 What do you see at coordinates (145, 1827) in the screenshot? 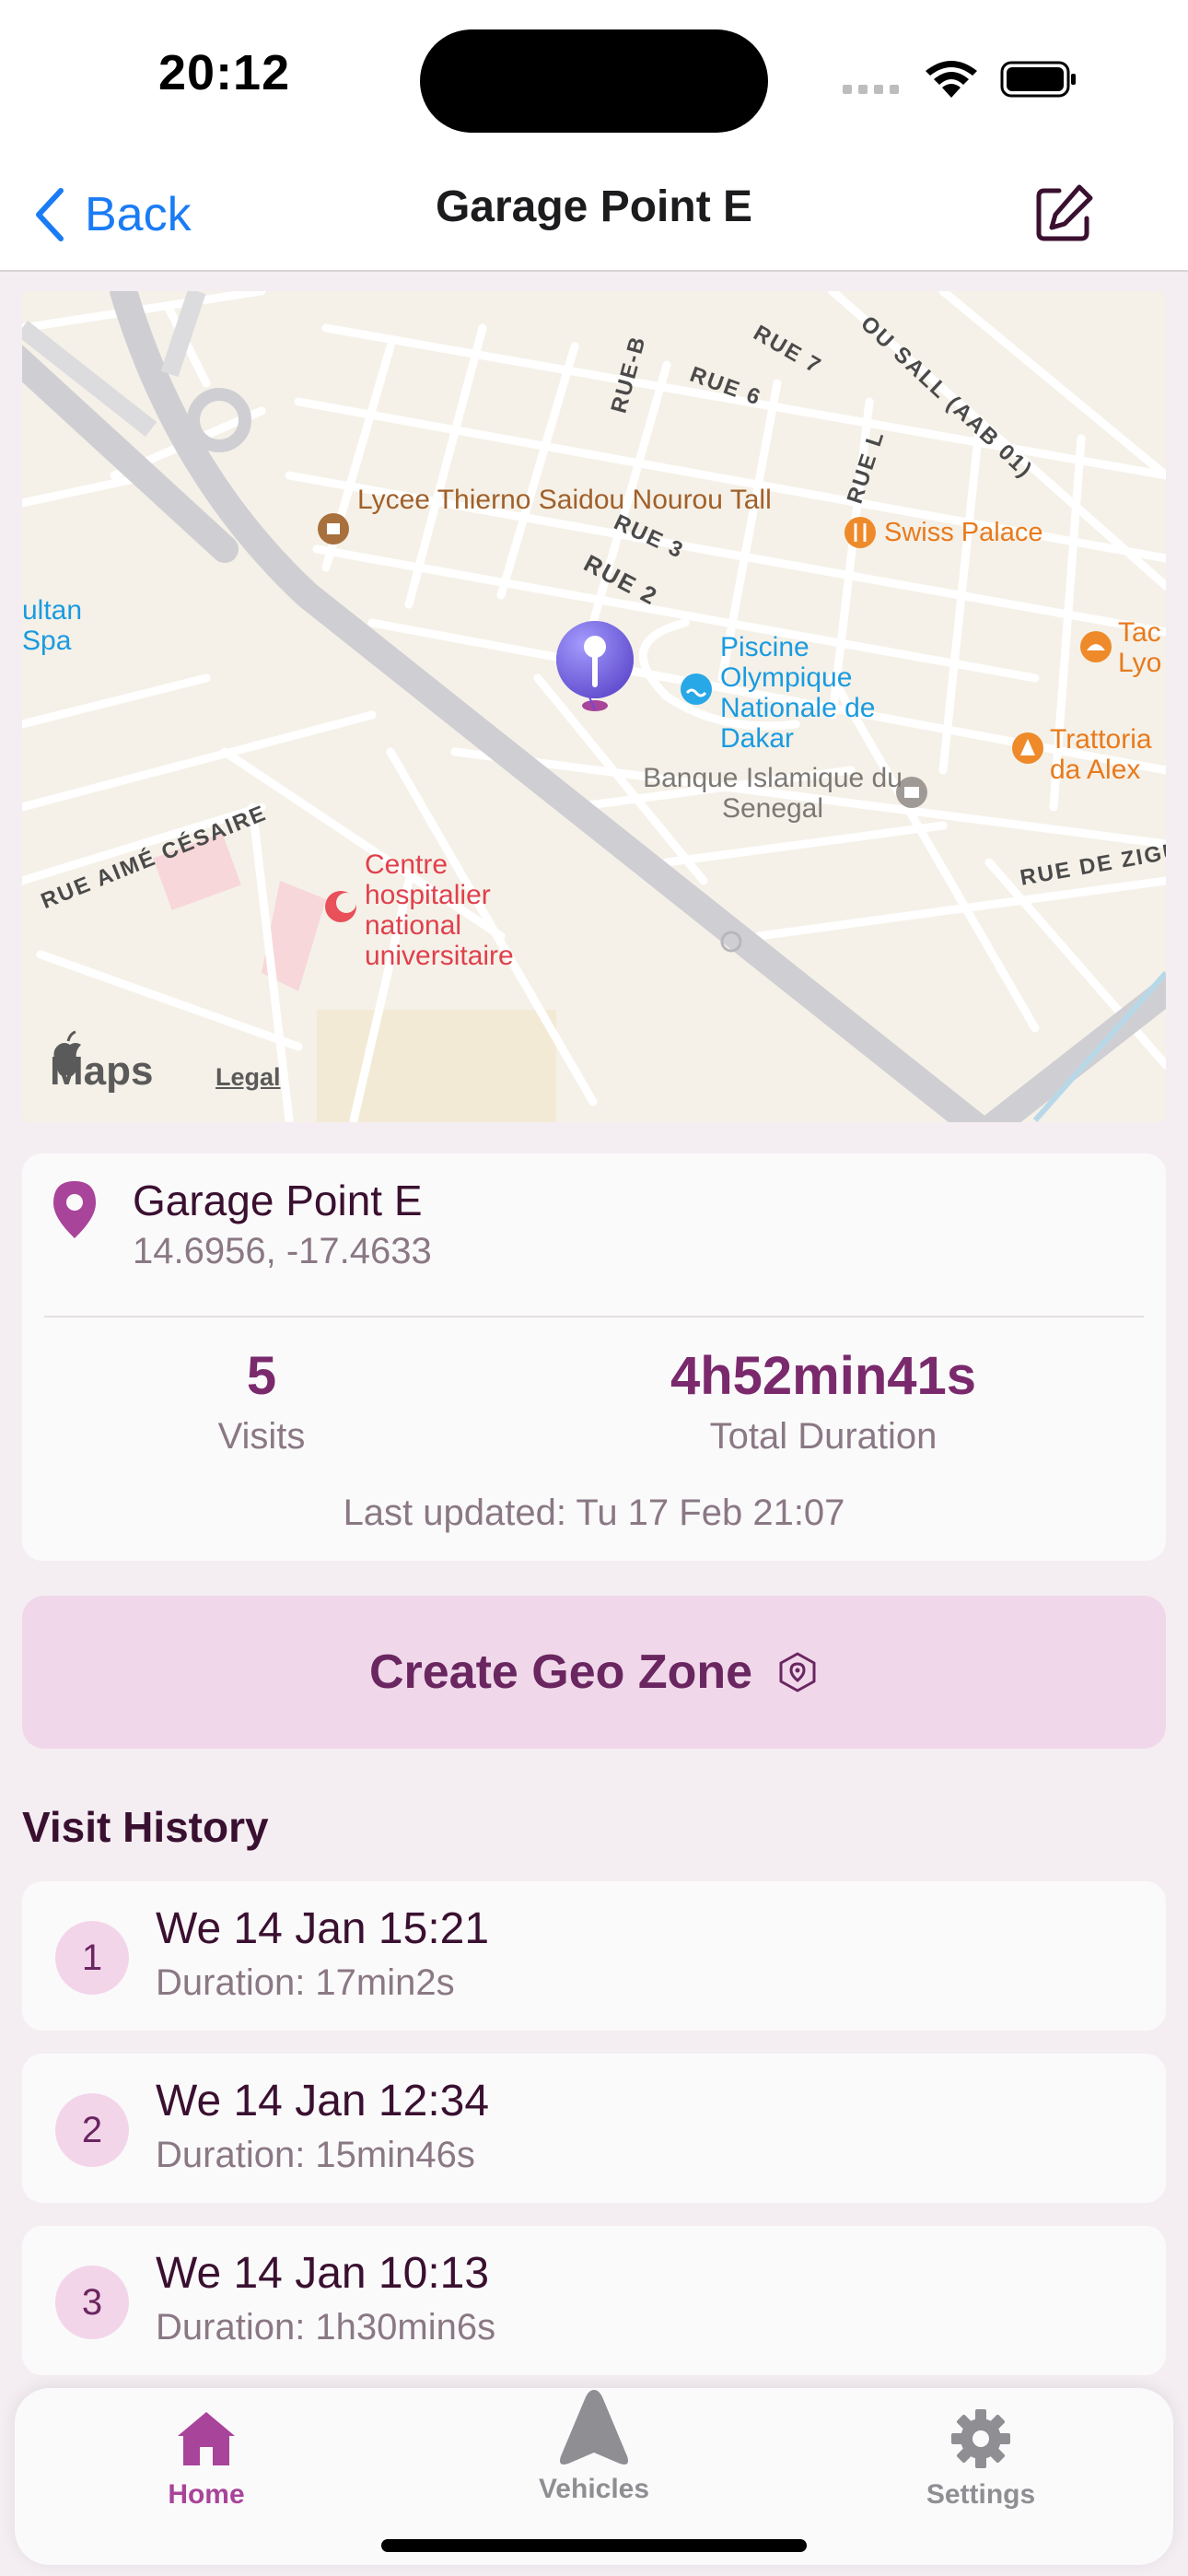
I see `visit-history-title: Visit History` at bounding box center [145, 1827].